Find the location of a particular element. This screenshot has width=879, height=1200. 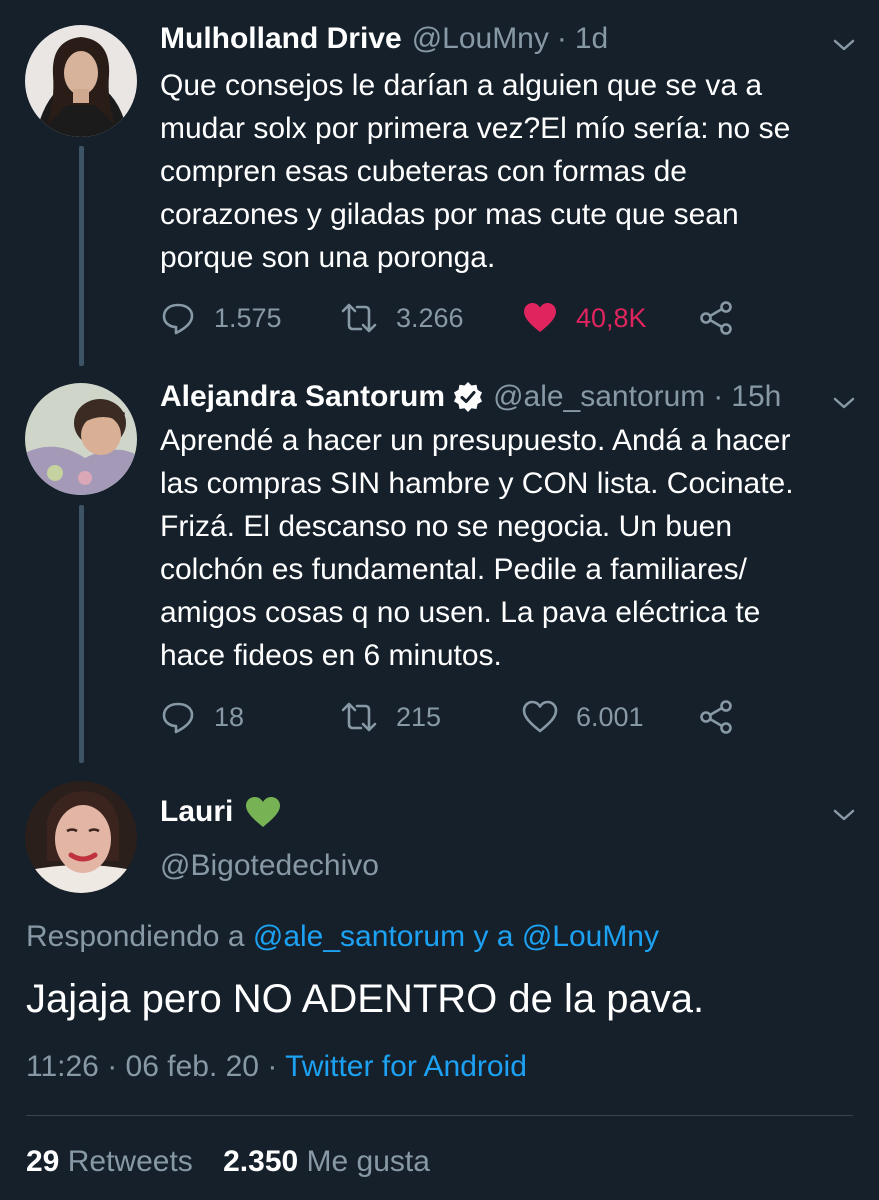

green-heart-icon is located at coordinates (263, 812).